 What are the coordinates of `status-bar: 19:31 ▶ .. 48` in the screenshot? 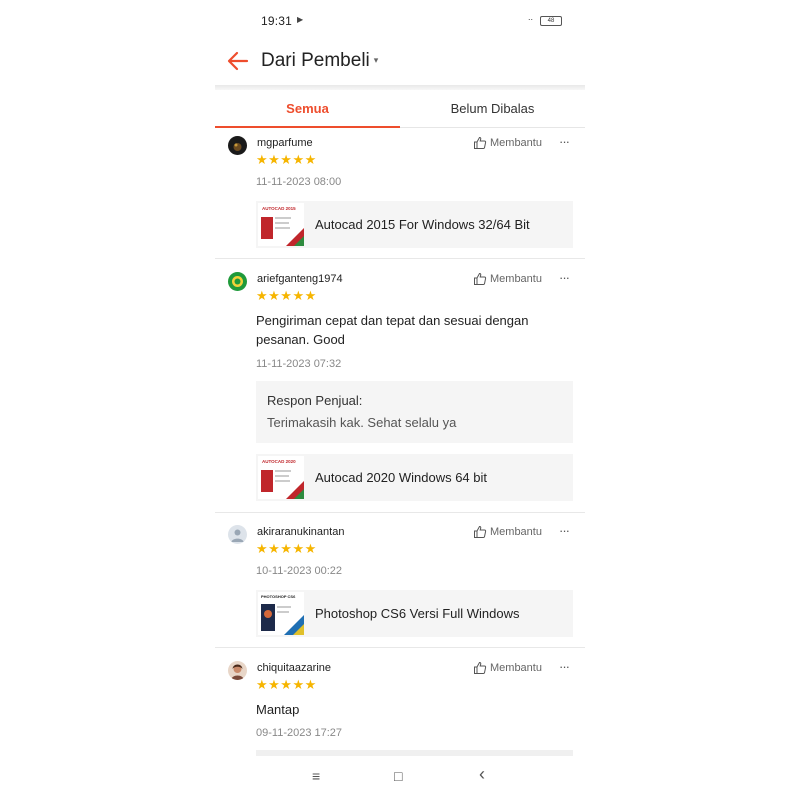 It's located at (400, 21).